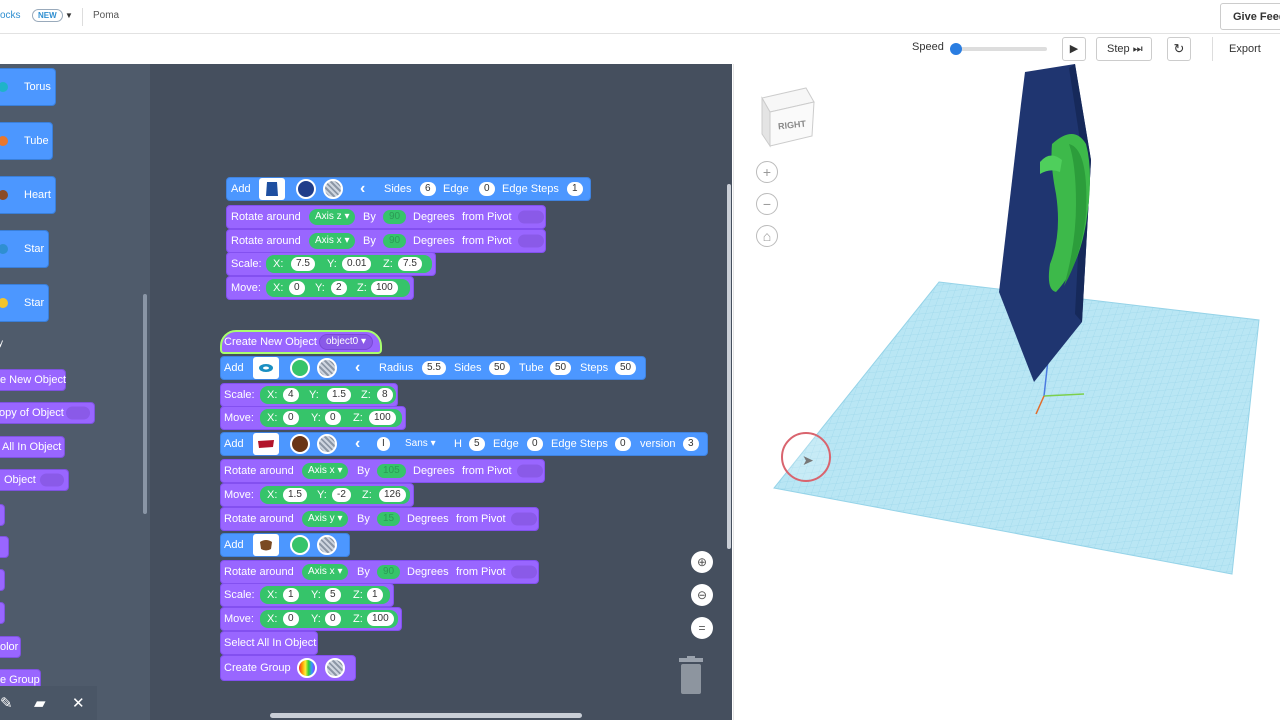 The height and width of the screenshot is (720, 1280). What do you see at coordinates (561, 368) in the screenshot?
I see `tube-input: 50` at bounding box center [561, 368].